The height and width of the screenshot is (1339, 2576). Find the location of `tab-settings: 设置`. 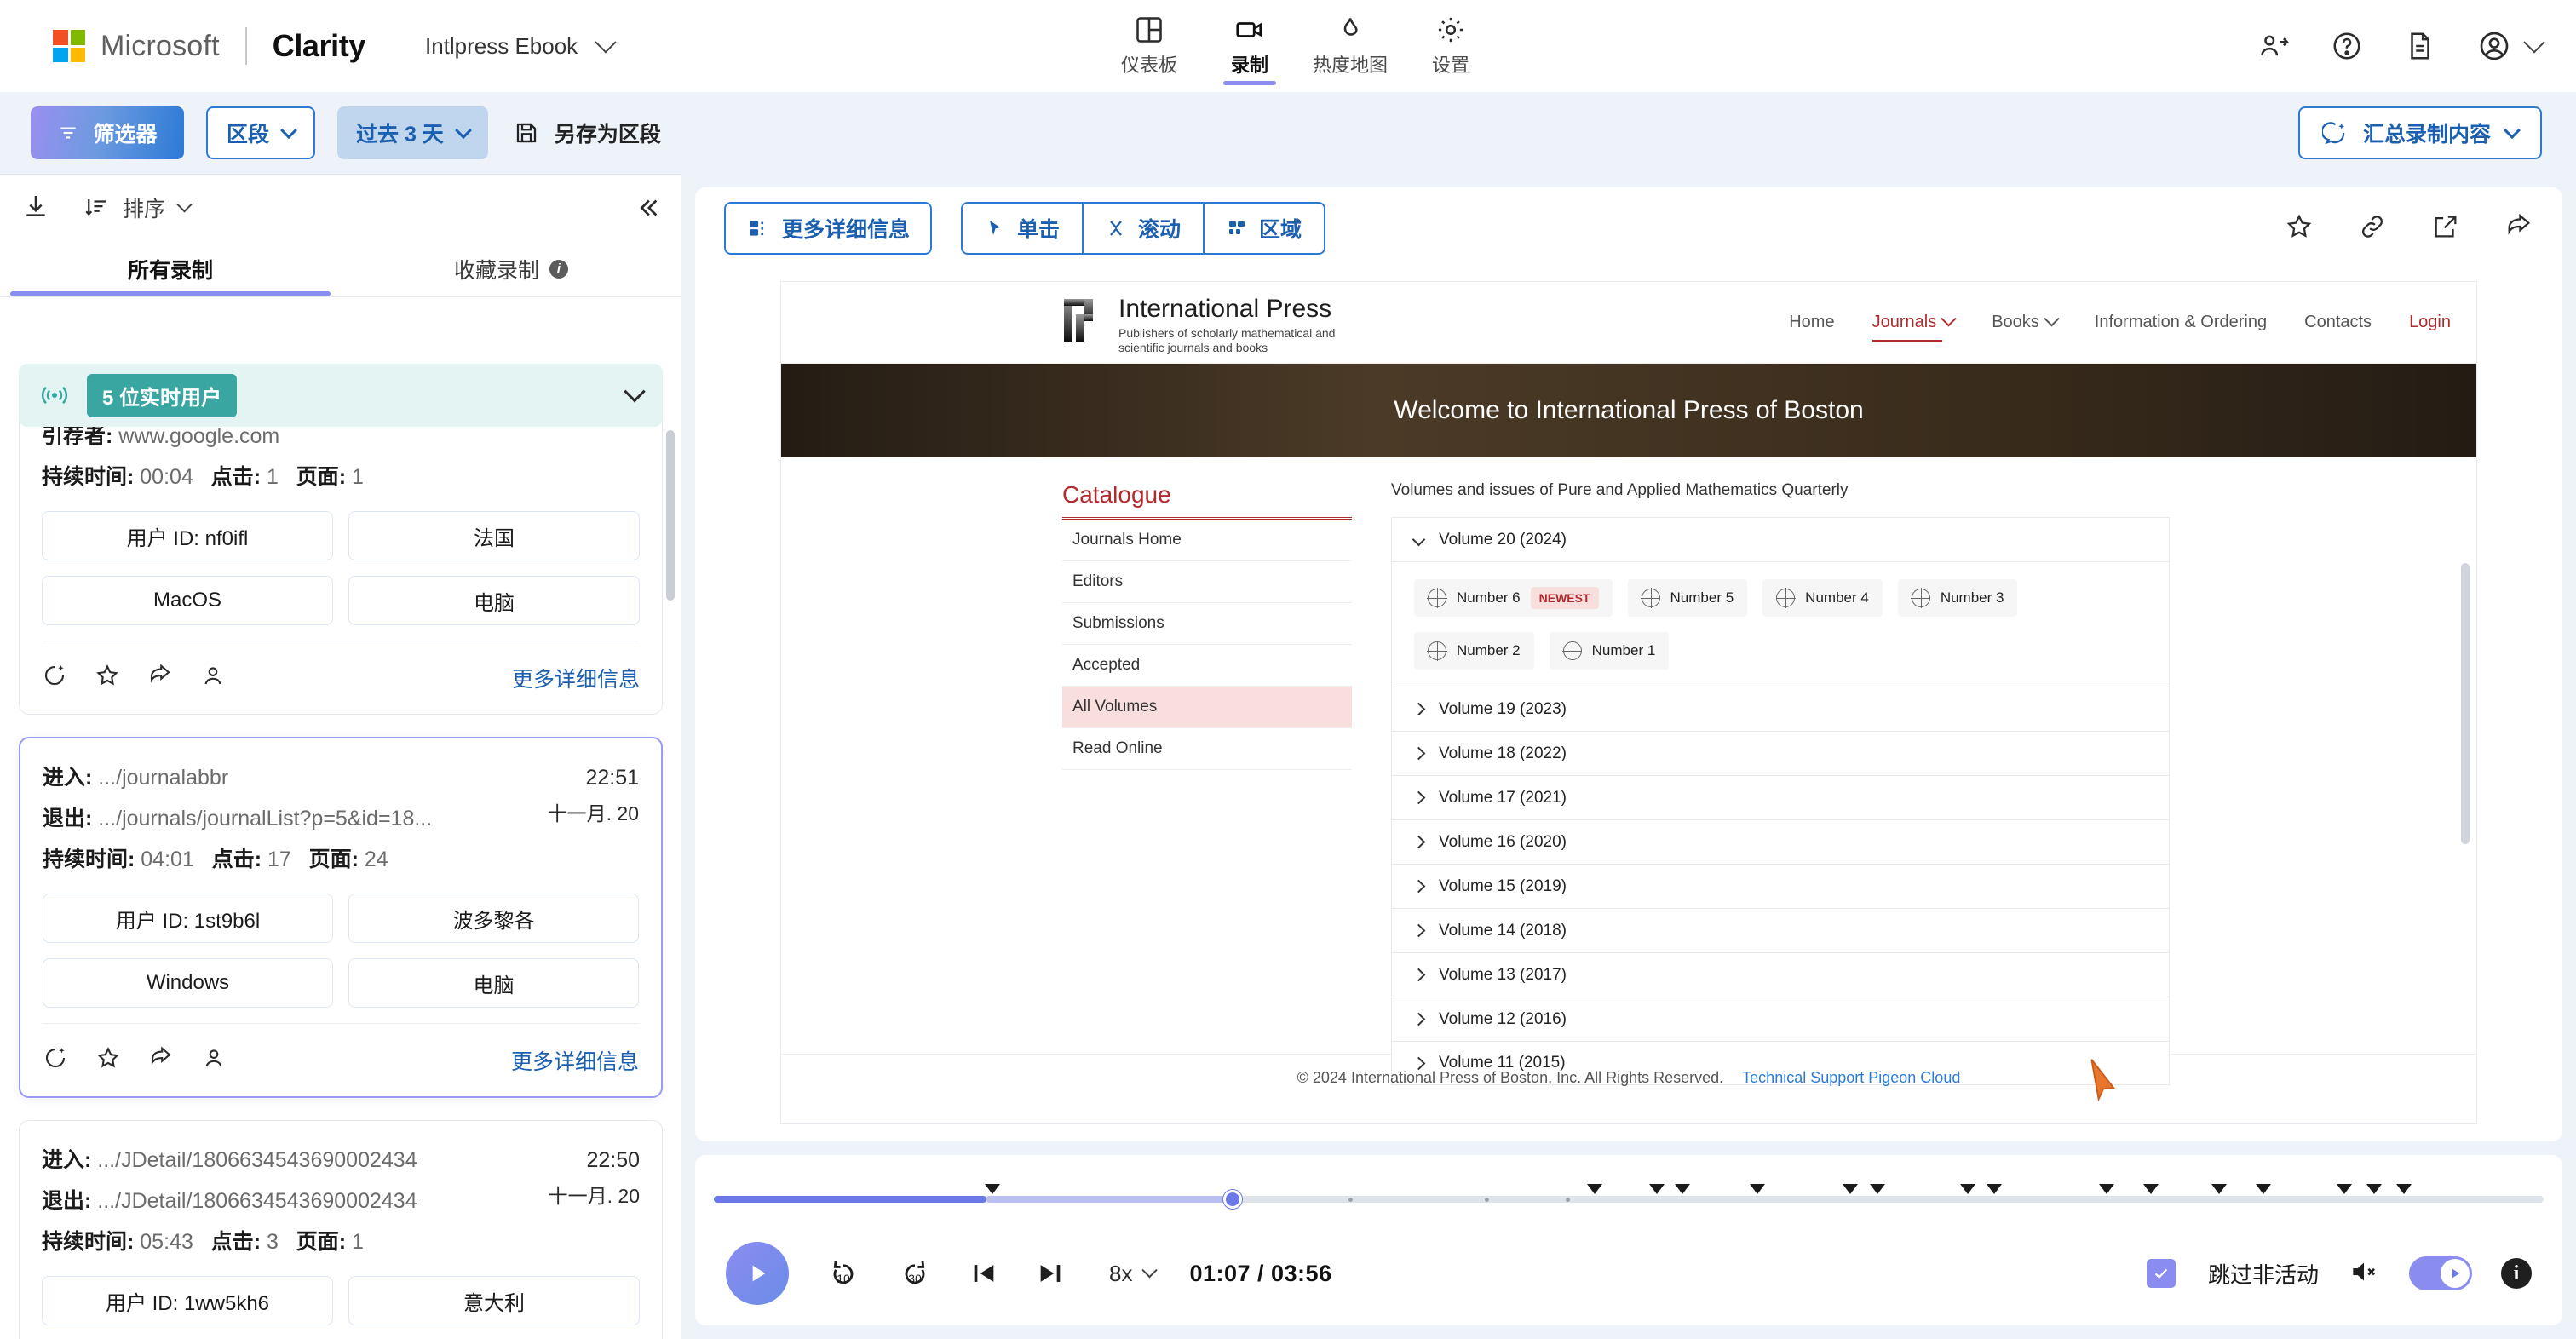

tab-settings: 设置 is located at coordinates (1450, 46).